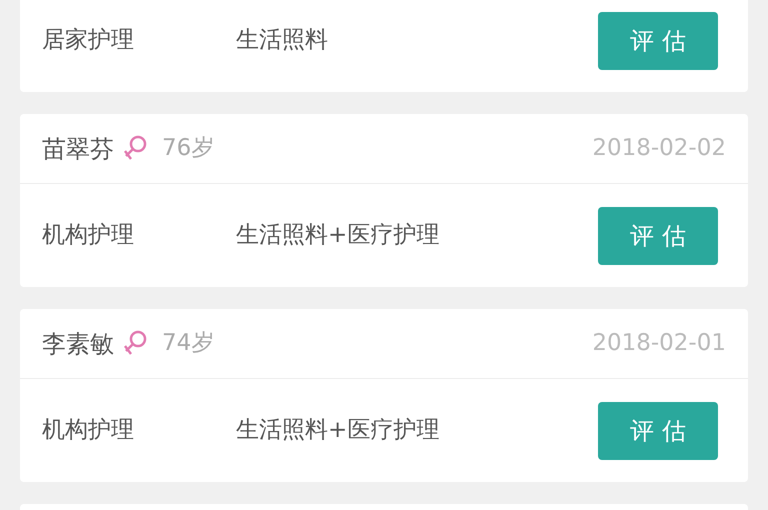 The height and width of the screenshot is (510, 768). What do you see at coordinates (188, 343) in the screenshot?
I see `patient-age: 74岁` at bounding box center [188, 343].